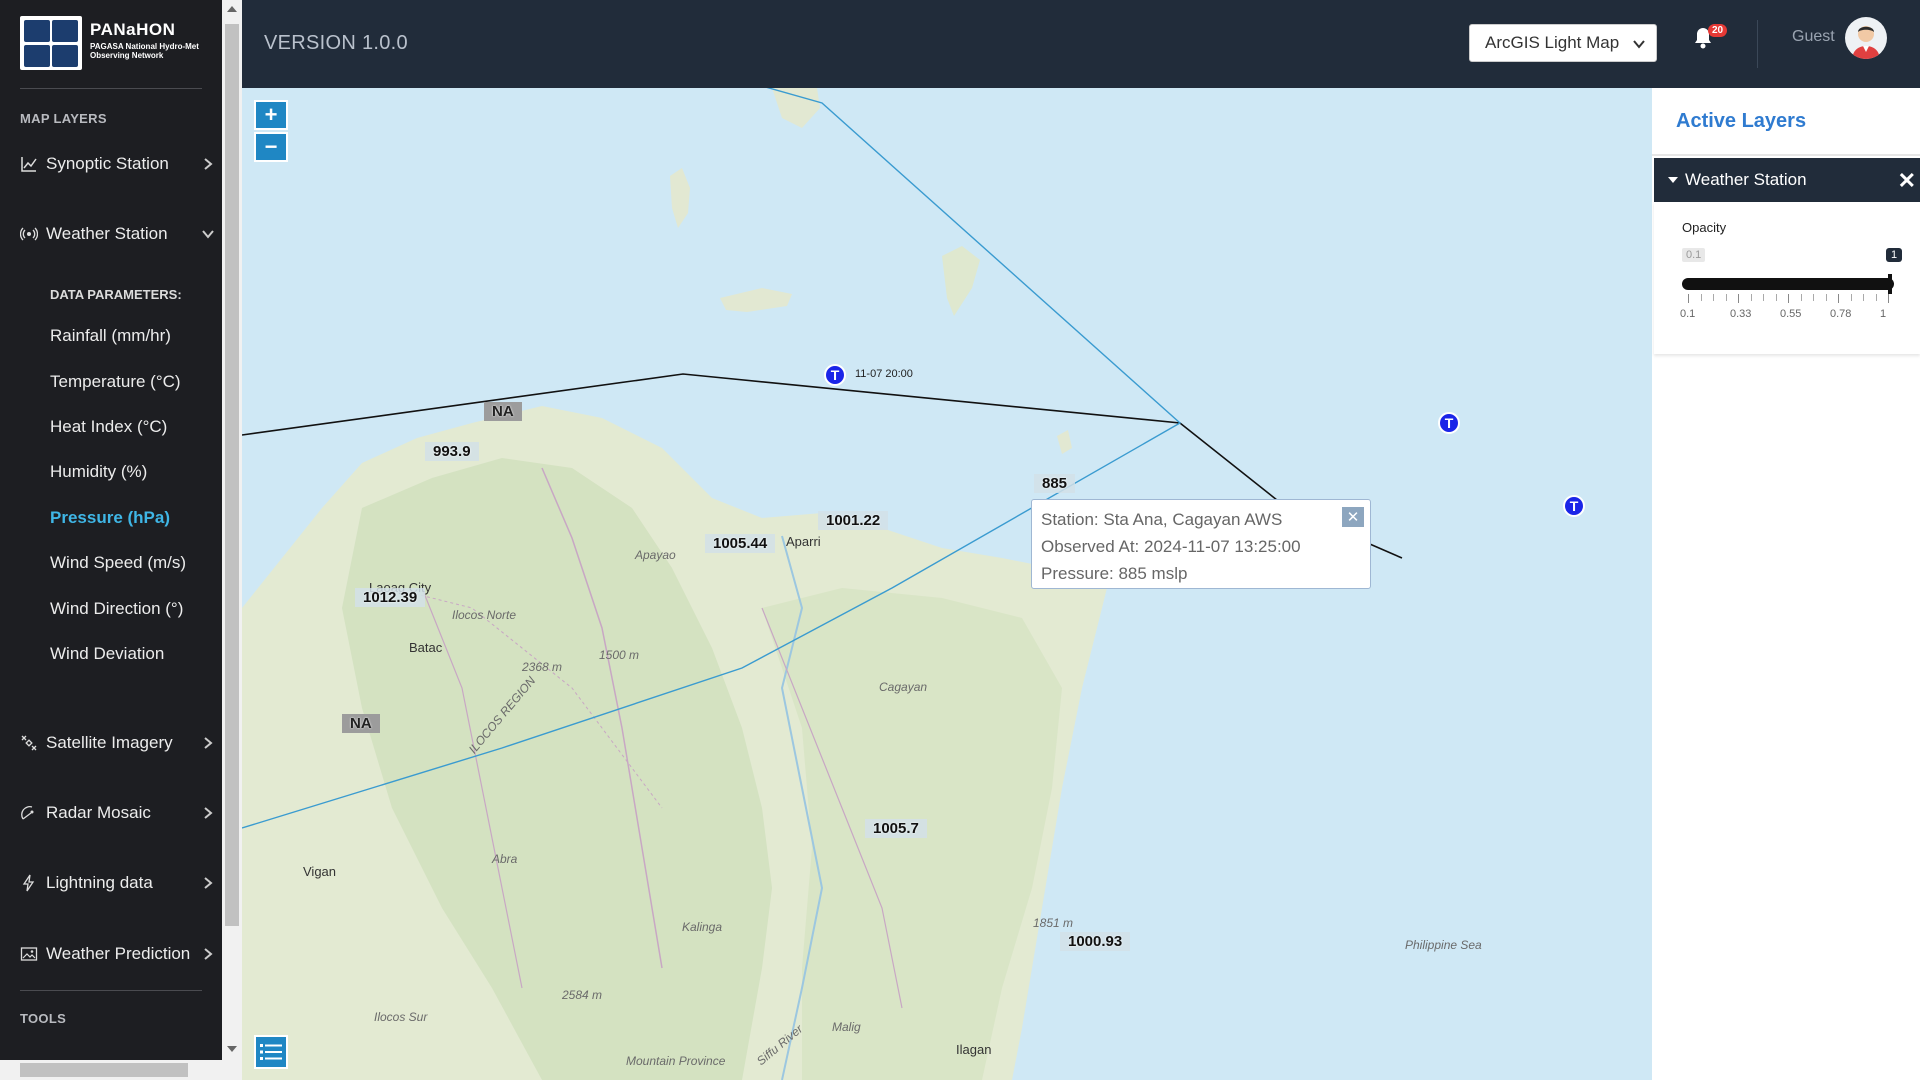  What do you see at coordinates (110, 336) in the screenshot?
I see `param-rainfall: Rainfall (mm/hr)` at bounding box center [110, 336].